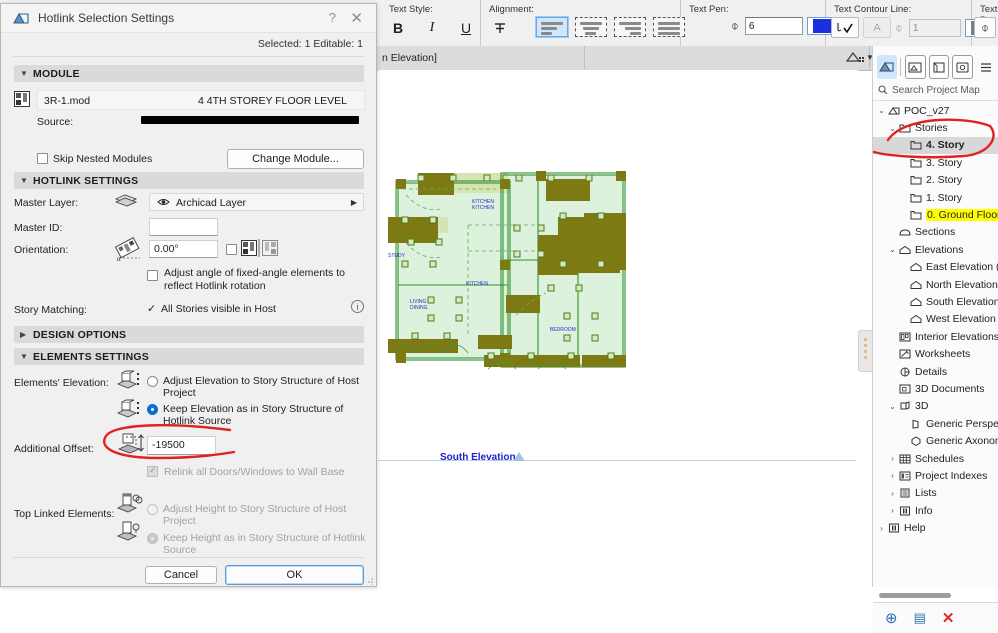 The height and width of the screenshot is (633, 998). I want to click on tree-item-worksheets: Worksheets, so click(935, 353).